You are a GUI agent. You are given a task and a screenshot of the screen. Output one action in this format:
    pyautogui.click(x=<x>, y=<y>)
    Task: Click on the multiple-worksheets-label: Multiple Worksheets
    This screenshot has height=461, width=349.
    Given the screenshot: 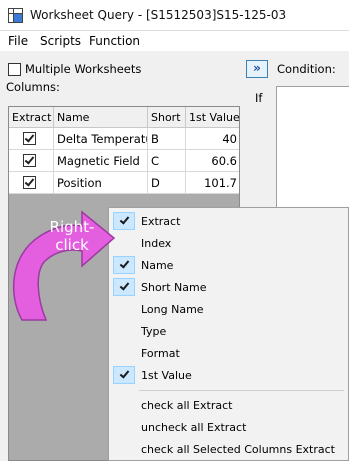 What is the action you would take?
    pyautogui.click(x=83, y=69)
    